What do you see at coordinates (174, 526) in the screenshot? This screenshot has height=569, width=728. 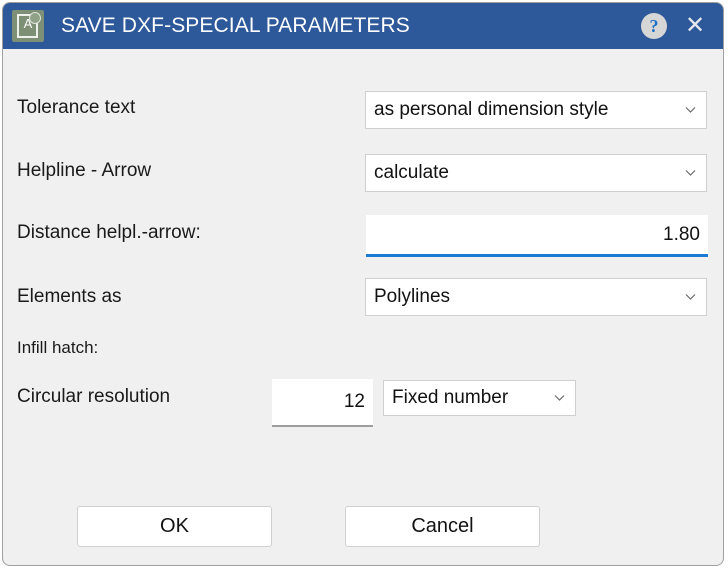 I see `ok-button: OK` at bounding box center [174, 526].